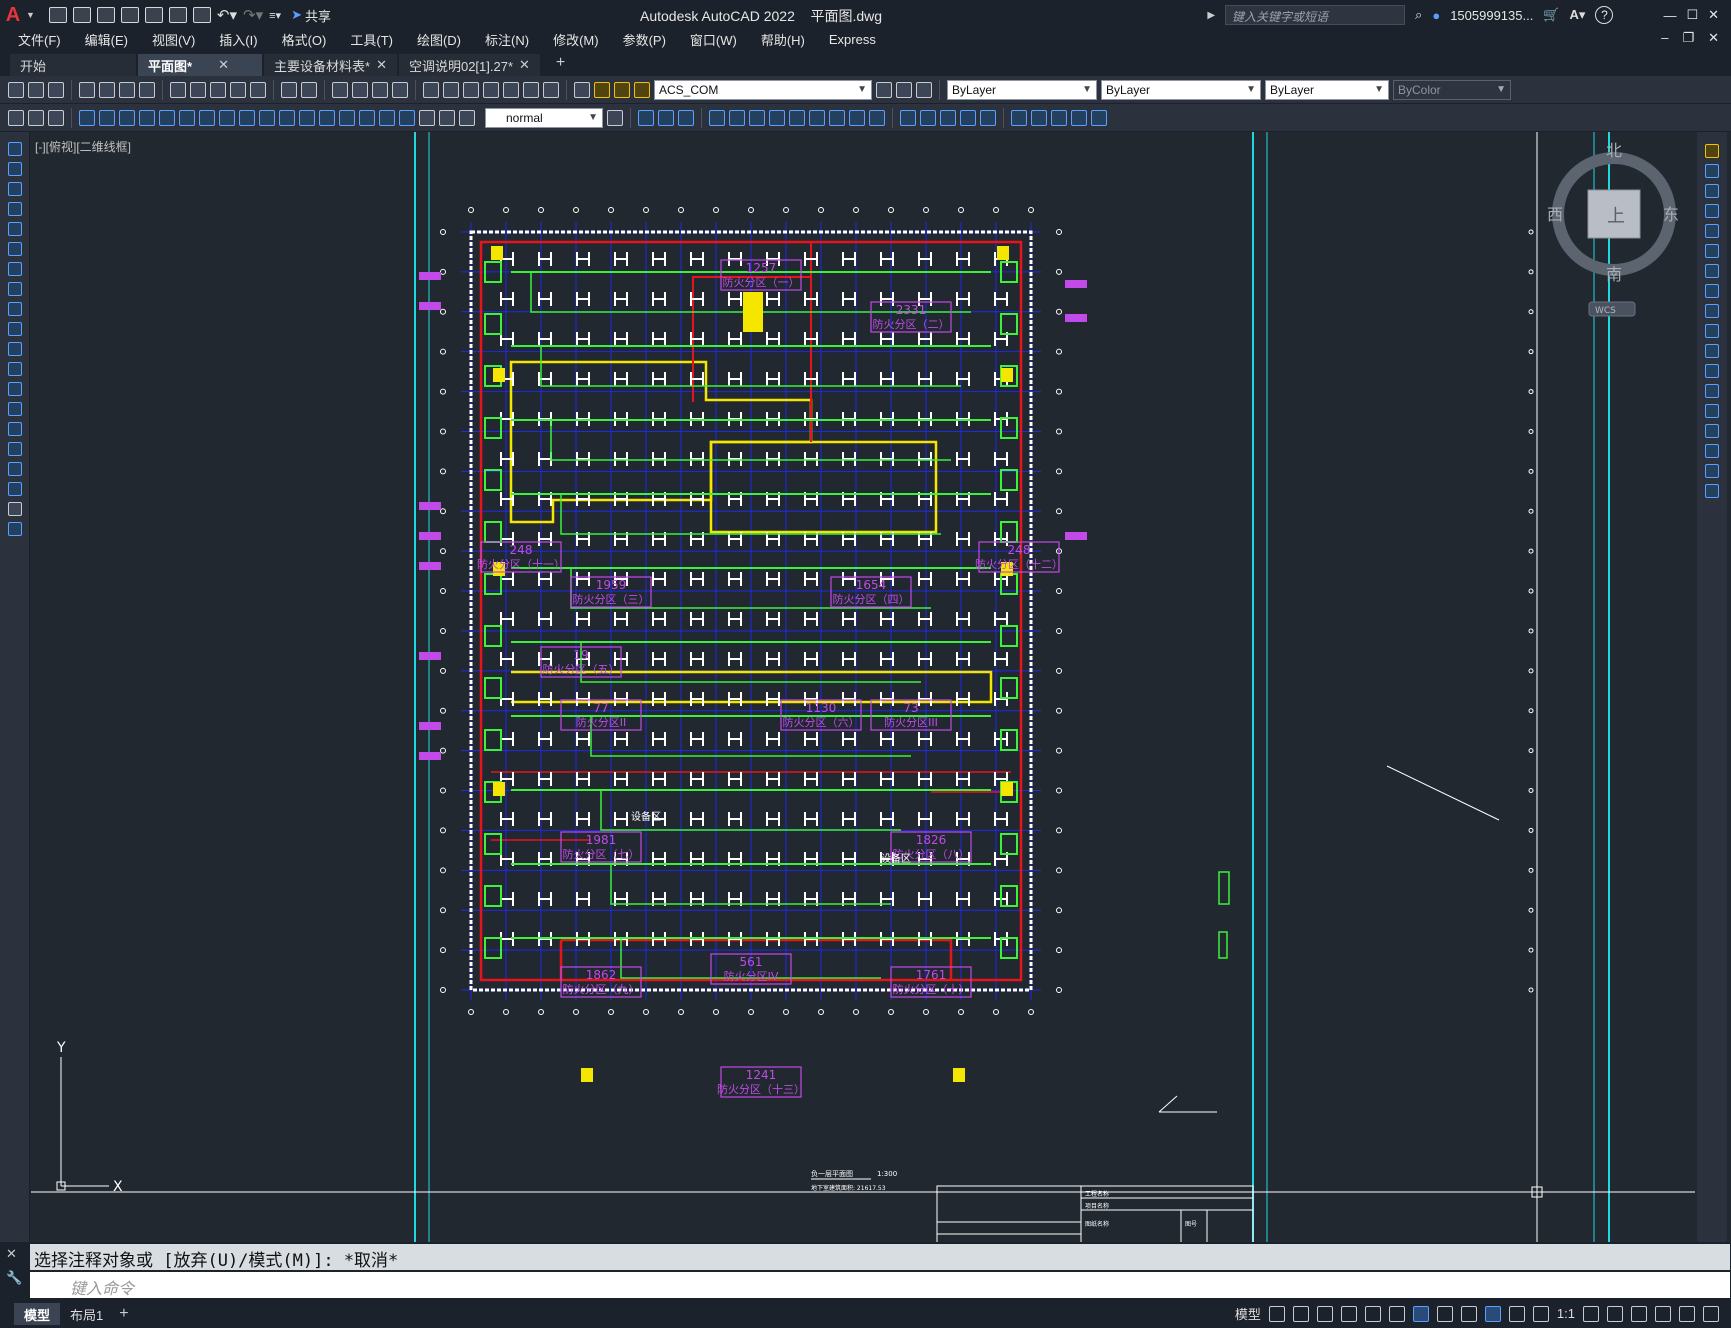  What do you see at coordinates (1712, 431) in the screenshot?
I see `chamfer-icon` at bounding box center [1712, 431].